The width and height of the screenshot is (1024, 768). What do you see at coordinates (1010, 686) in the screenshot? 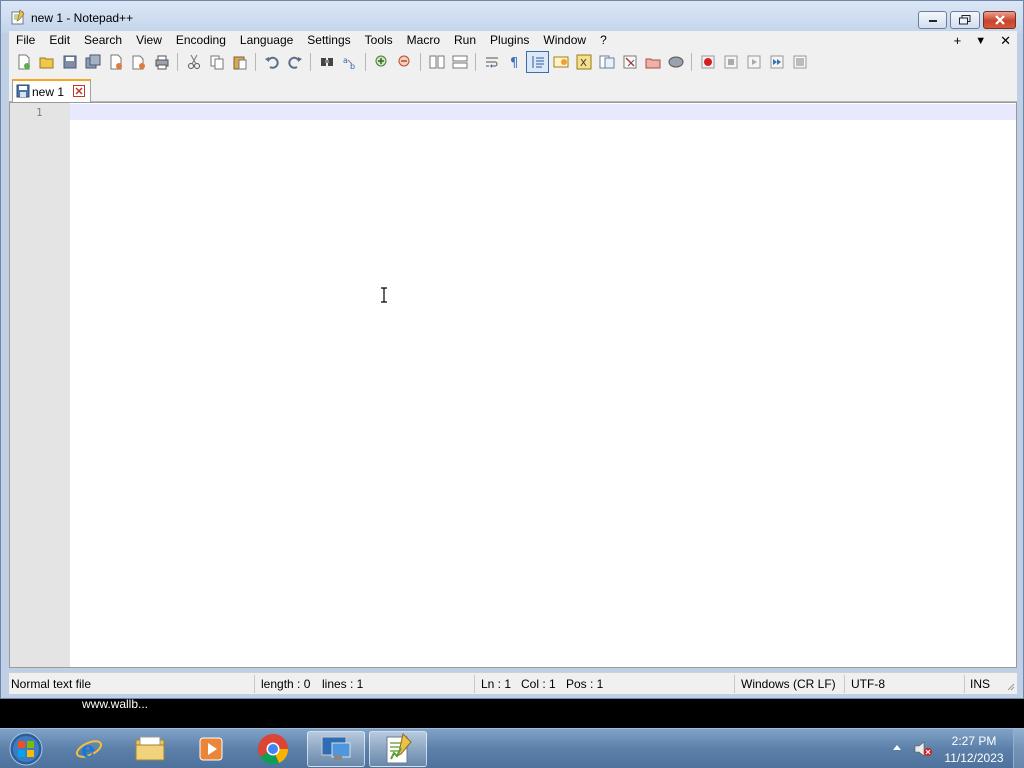
I see `resize-grip-icon` at bounding box center [1010, 686].